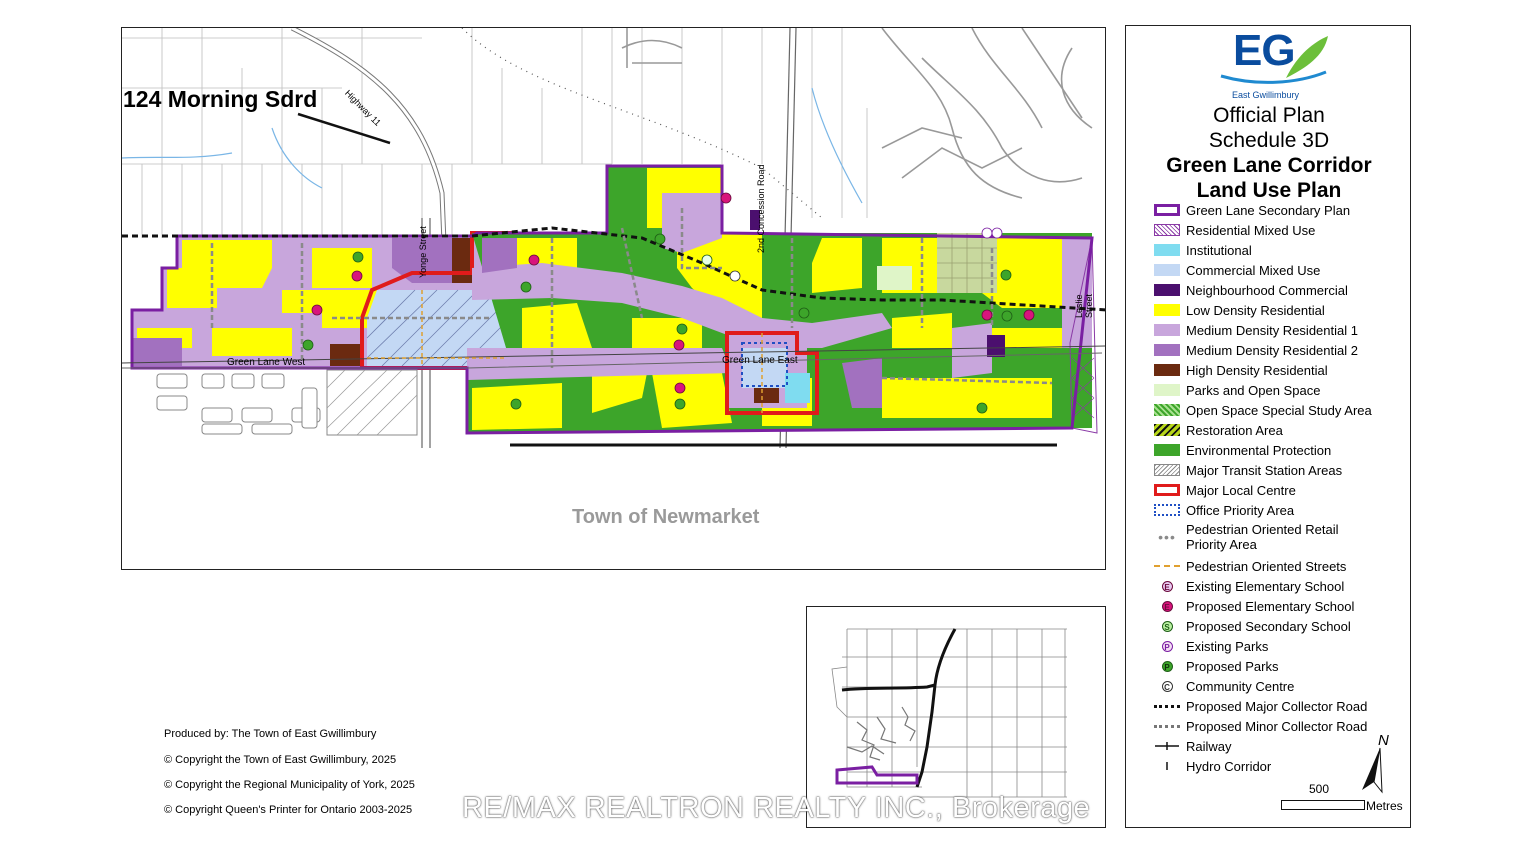 The image size is (1540, 866). I want to click on swatch-restoration-area, so click(1167, 430).